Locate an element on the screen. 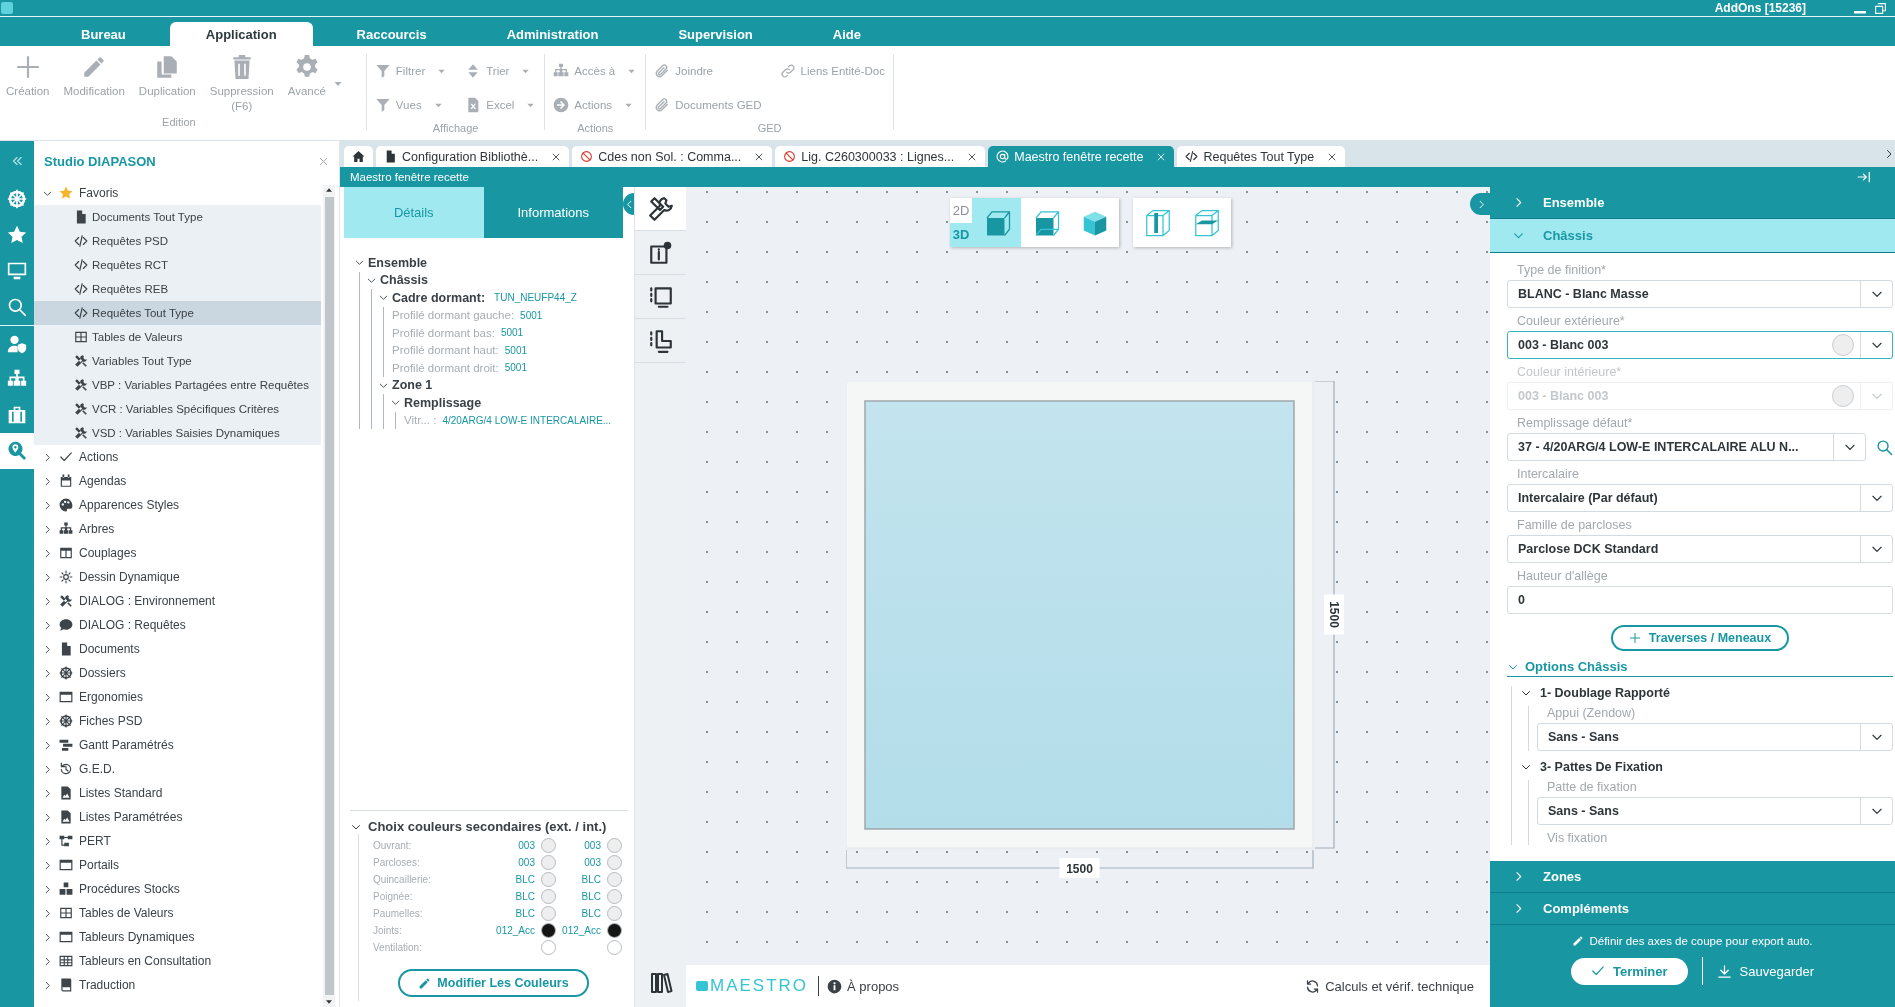  tree-item: Documents Tout Type is located at coordinates (177, 217).